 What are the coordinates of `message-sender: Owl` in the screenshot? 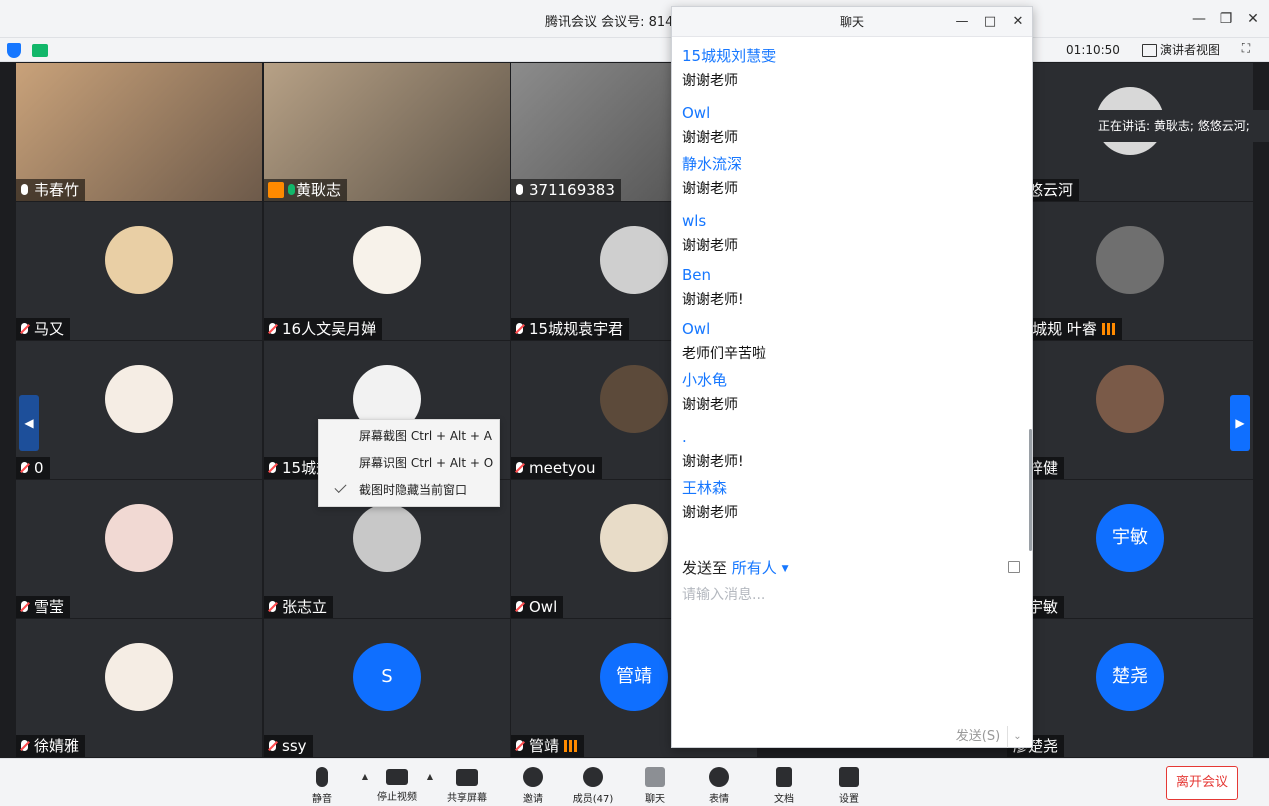 It's located at (696, 329).